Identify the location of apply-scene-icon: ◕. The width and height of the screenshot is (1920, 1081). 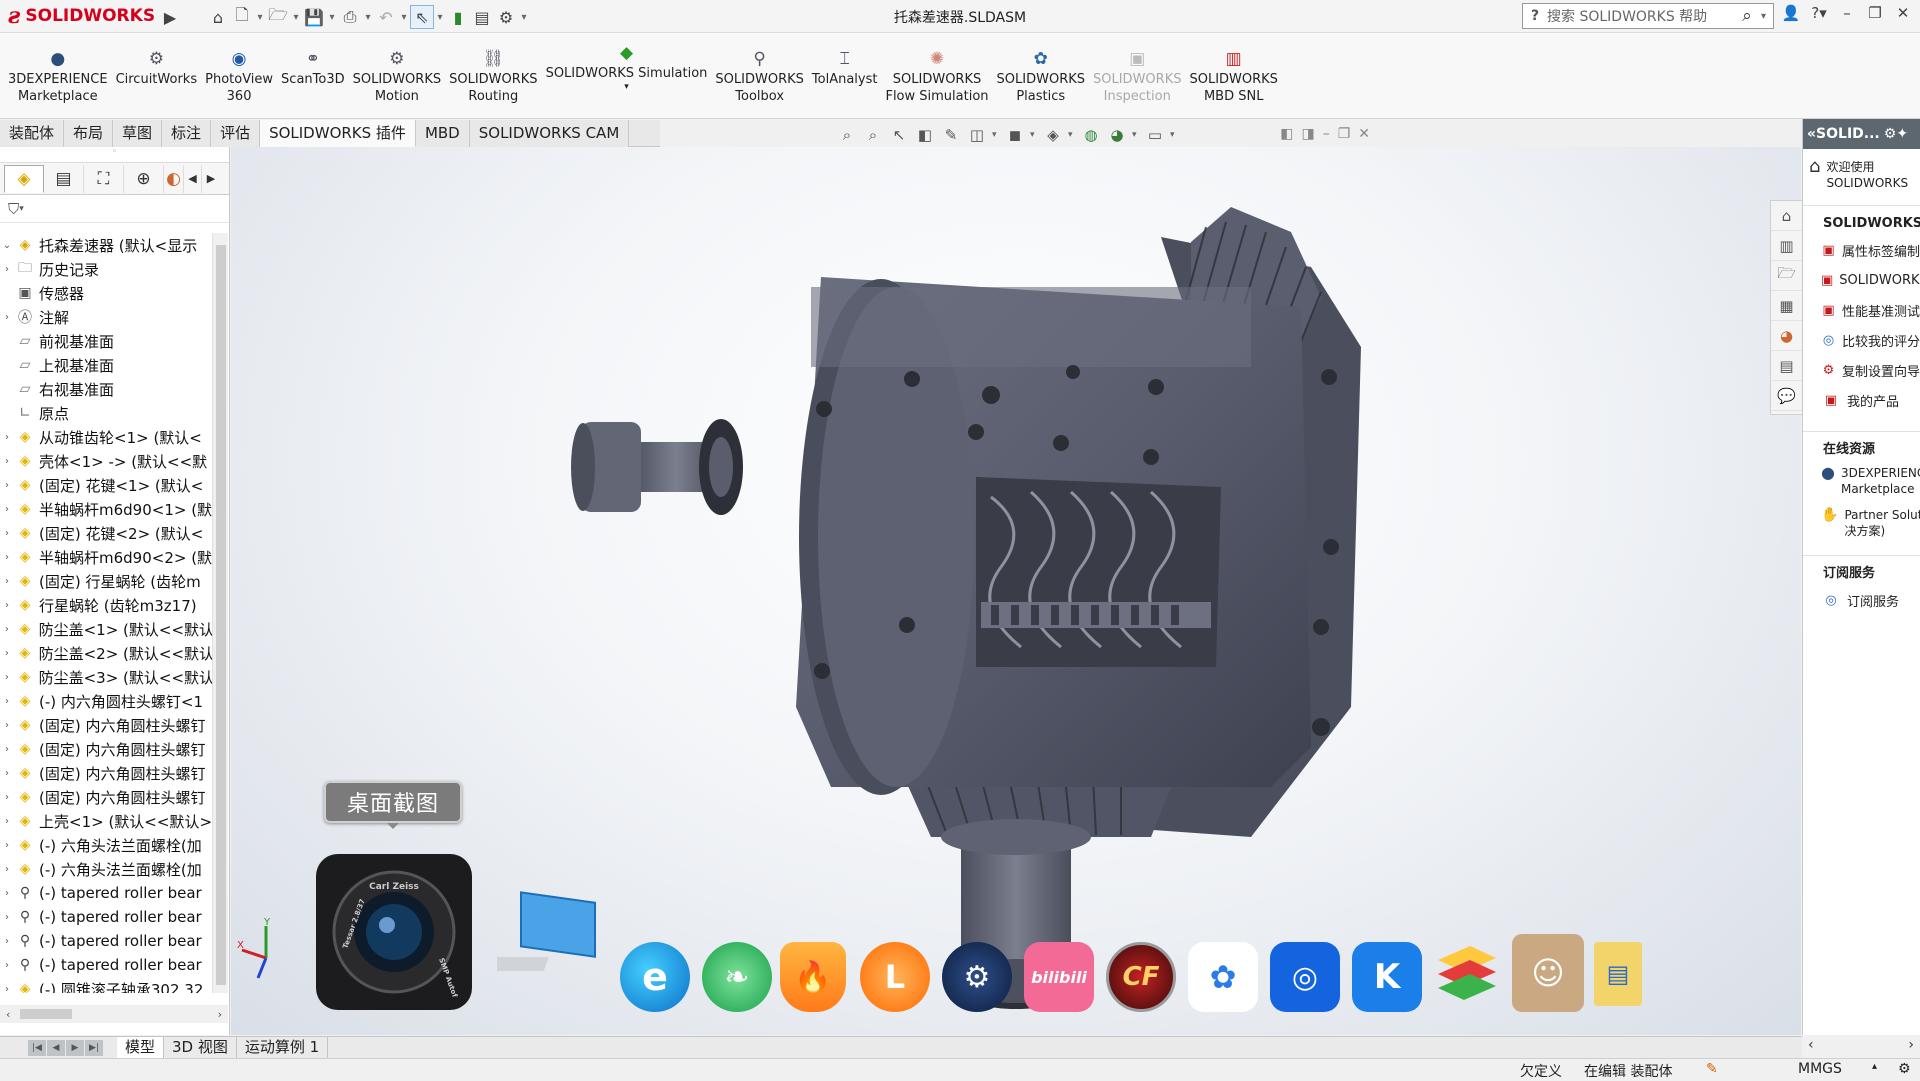
(1117, 135).